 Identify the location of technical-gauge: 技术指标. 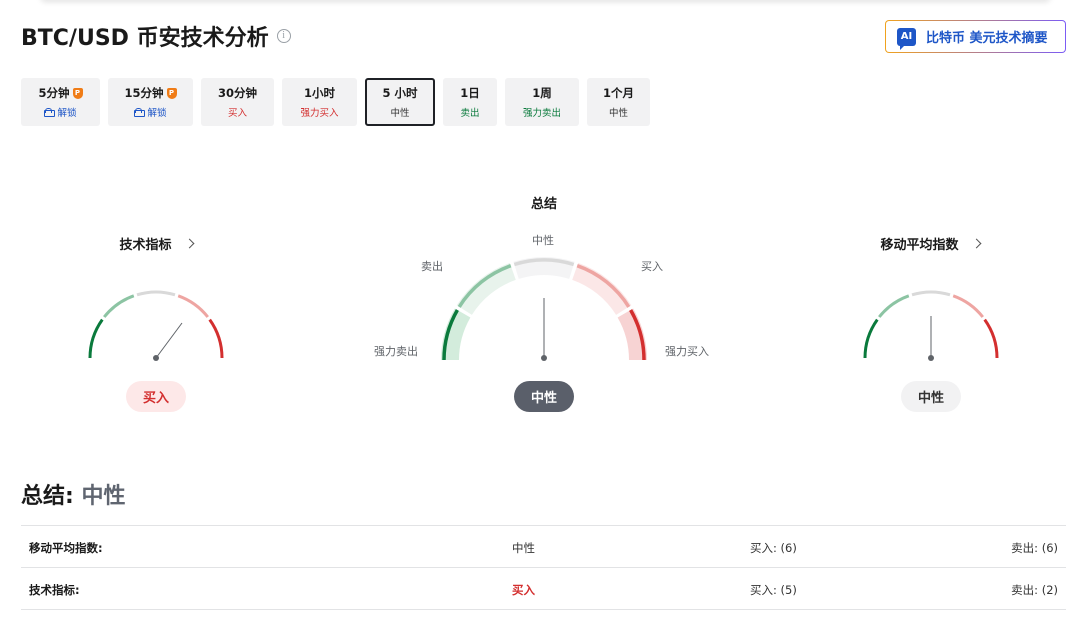
(156, 243).